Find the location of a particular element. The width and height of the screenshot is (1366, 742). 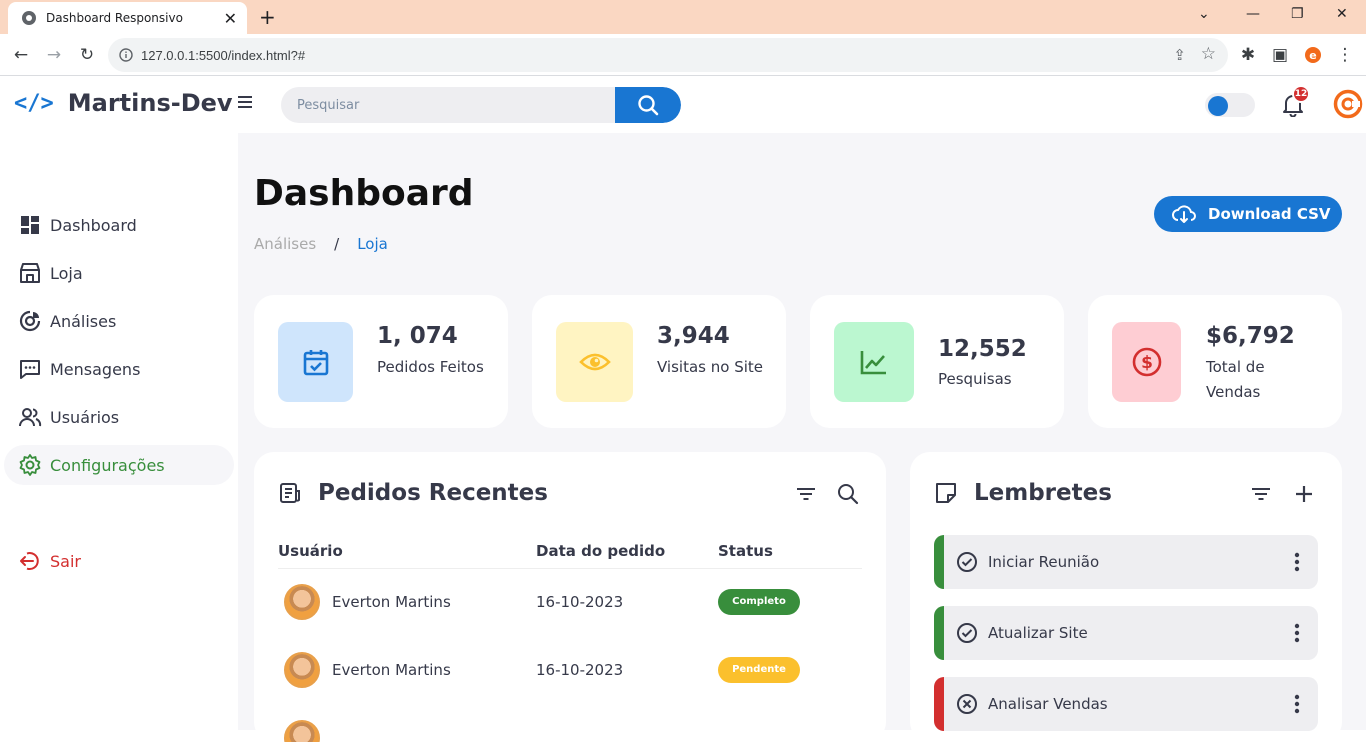

eye-icon is located at coordinates (594, 362).